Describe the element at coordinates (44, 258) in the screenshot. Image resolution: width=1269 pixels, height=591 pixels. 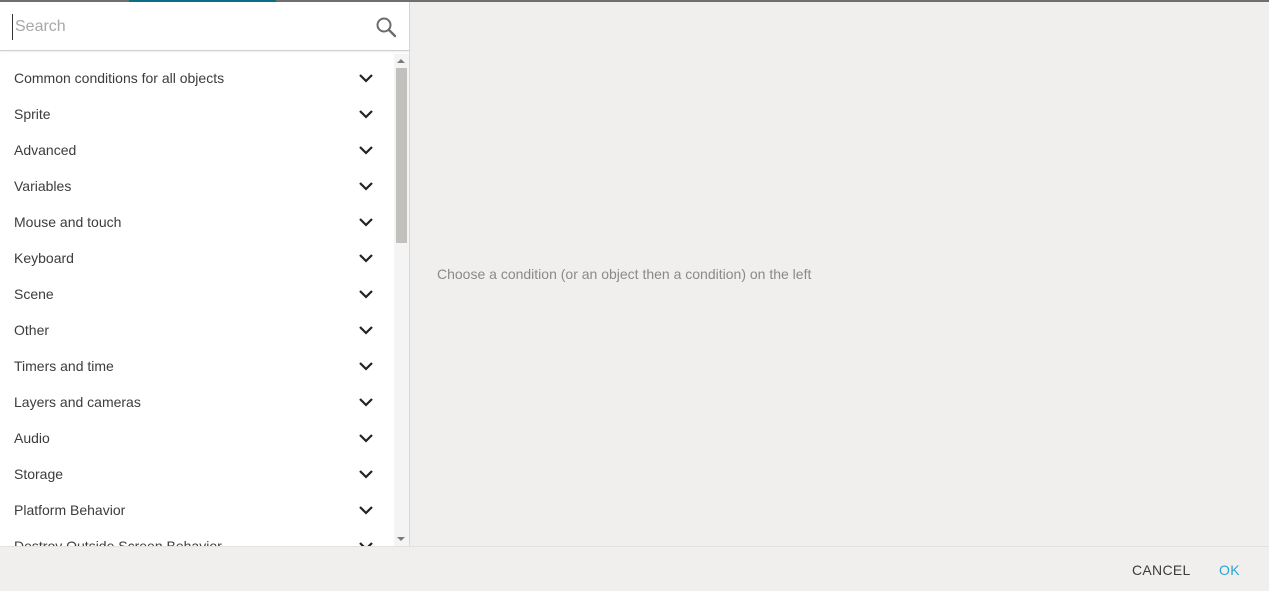
I see `list-item-label: Keyboard` at that location.